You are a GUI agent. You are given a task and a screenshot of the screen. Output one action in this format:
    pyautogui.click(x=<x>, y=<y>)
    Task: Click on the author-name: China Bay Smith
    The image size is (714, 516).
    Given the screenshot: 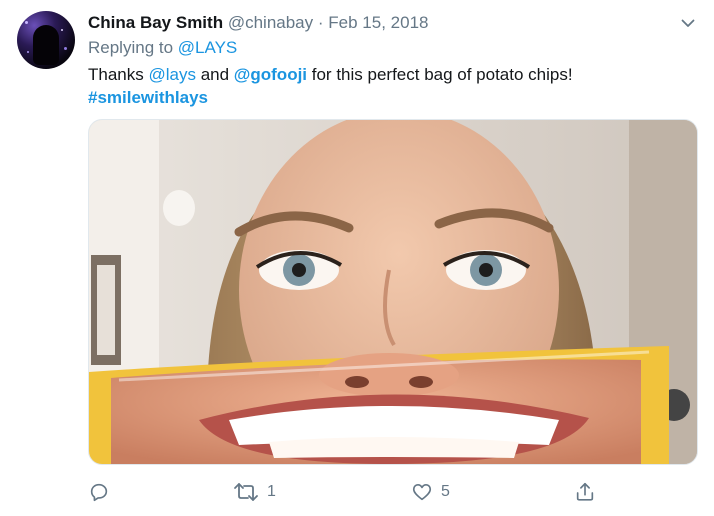 What is the action you would take?
    pyautogui.click(x=155, y=22)
    